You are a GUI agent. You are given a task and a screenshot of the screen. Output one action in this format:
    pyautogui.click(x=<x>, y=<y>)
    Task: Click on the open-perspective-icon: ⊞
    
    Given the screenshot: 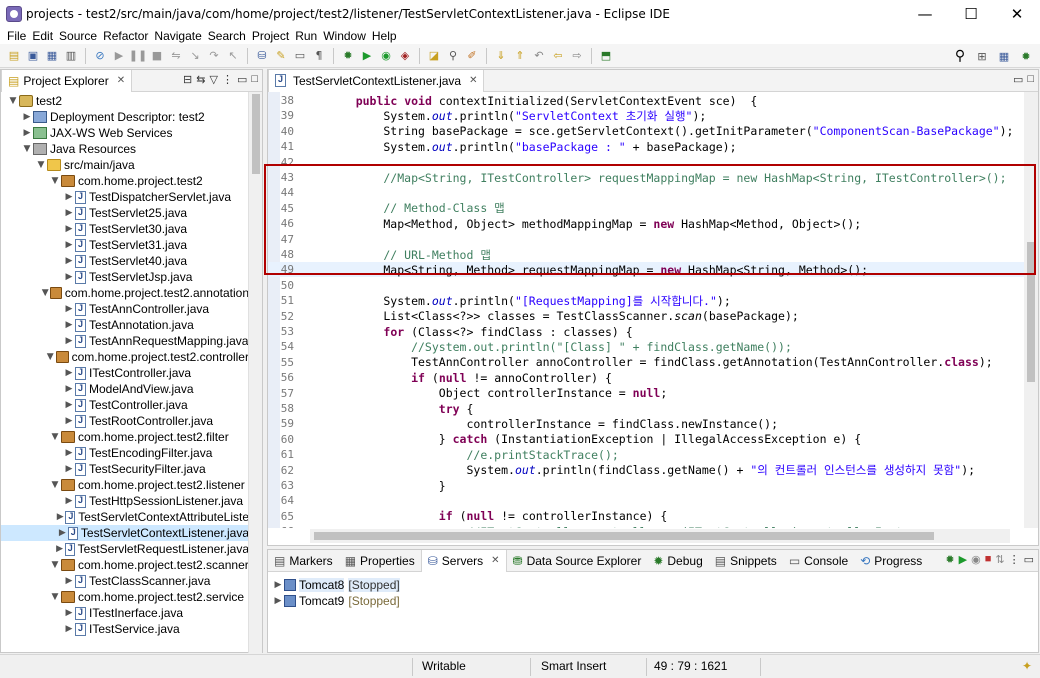 What is the action you would take?
    pyautogui.click(x=982, y=56)
    